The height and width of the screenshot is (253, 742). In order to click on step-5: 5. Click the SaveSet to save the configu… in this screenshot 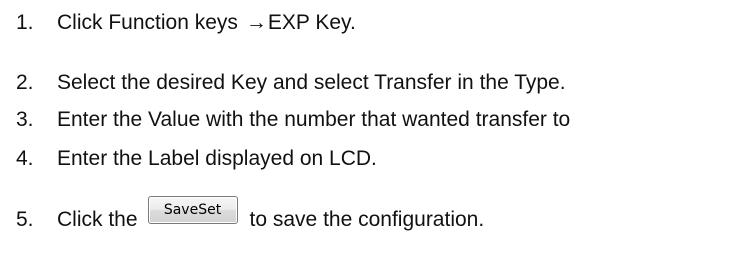, I will do `click(242, 214)`.